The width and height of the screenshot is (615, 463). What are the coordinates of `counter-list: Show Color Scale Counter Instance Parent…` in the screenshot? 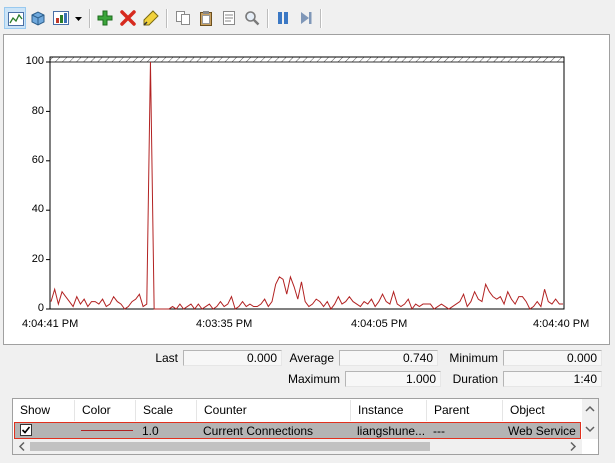 It's located at (305, 426).